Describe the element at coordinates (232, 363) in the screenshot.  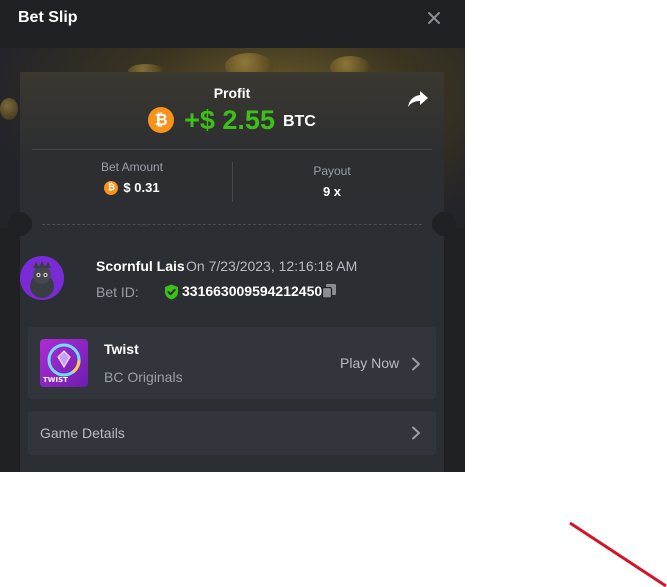
I see `game-card: TWIST Twist BC Originals Play Now` at that location.